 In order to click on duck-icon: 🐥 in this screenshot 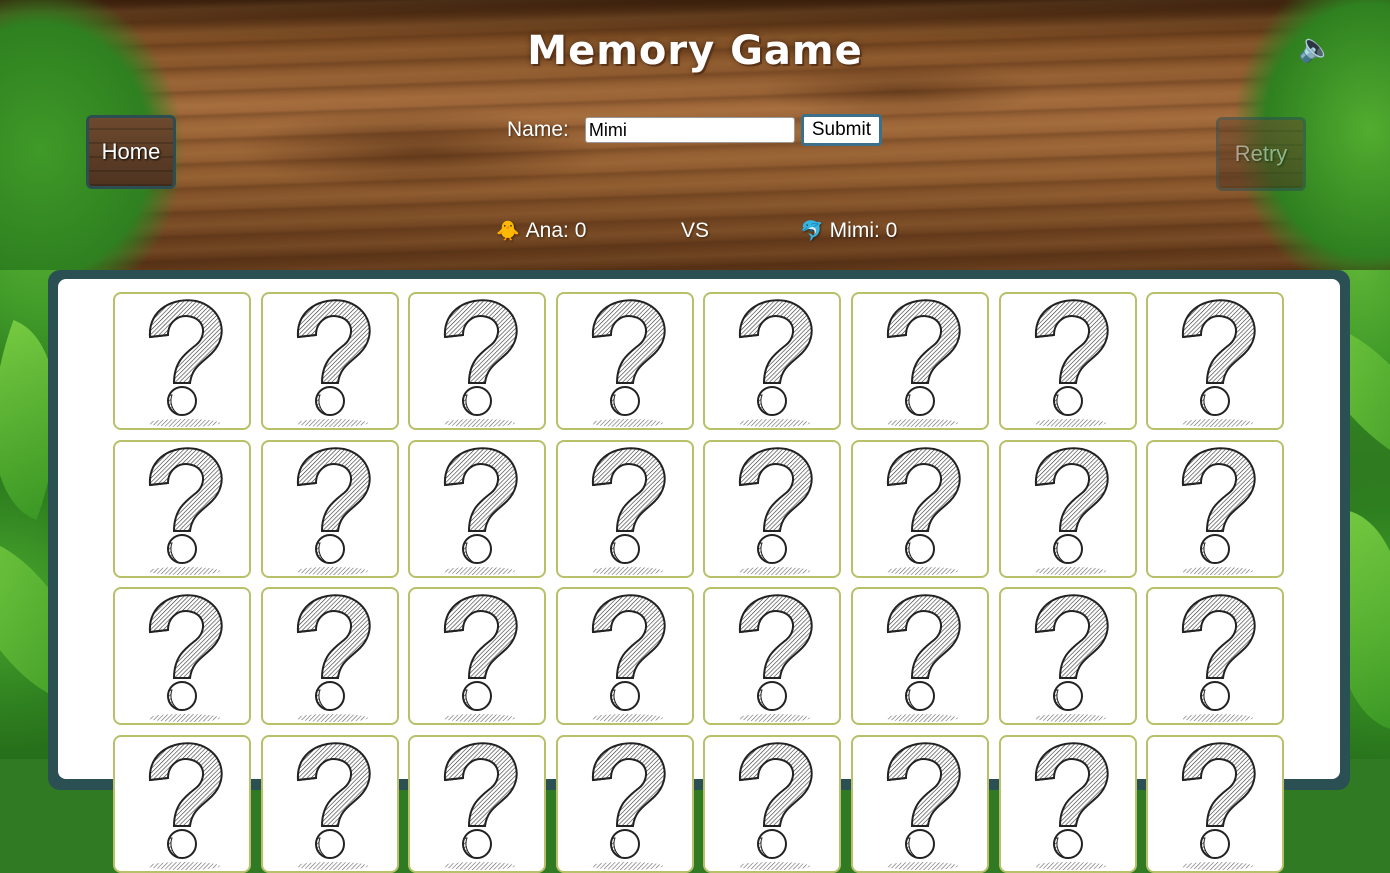, I will do `click(508, 231)`.